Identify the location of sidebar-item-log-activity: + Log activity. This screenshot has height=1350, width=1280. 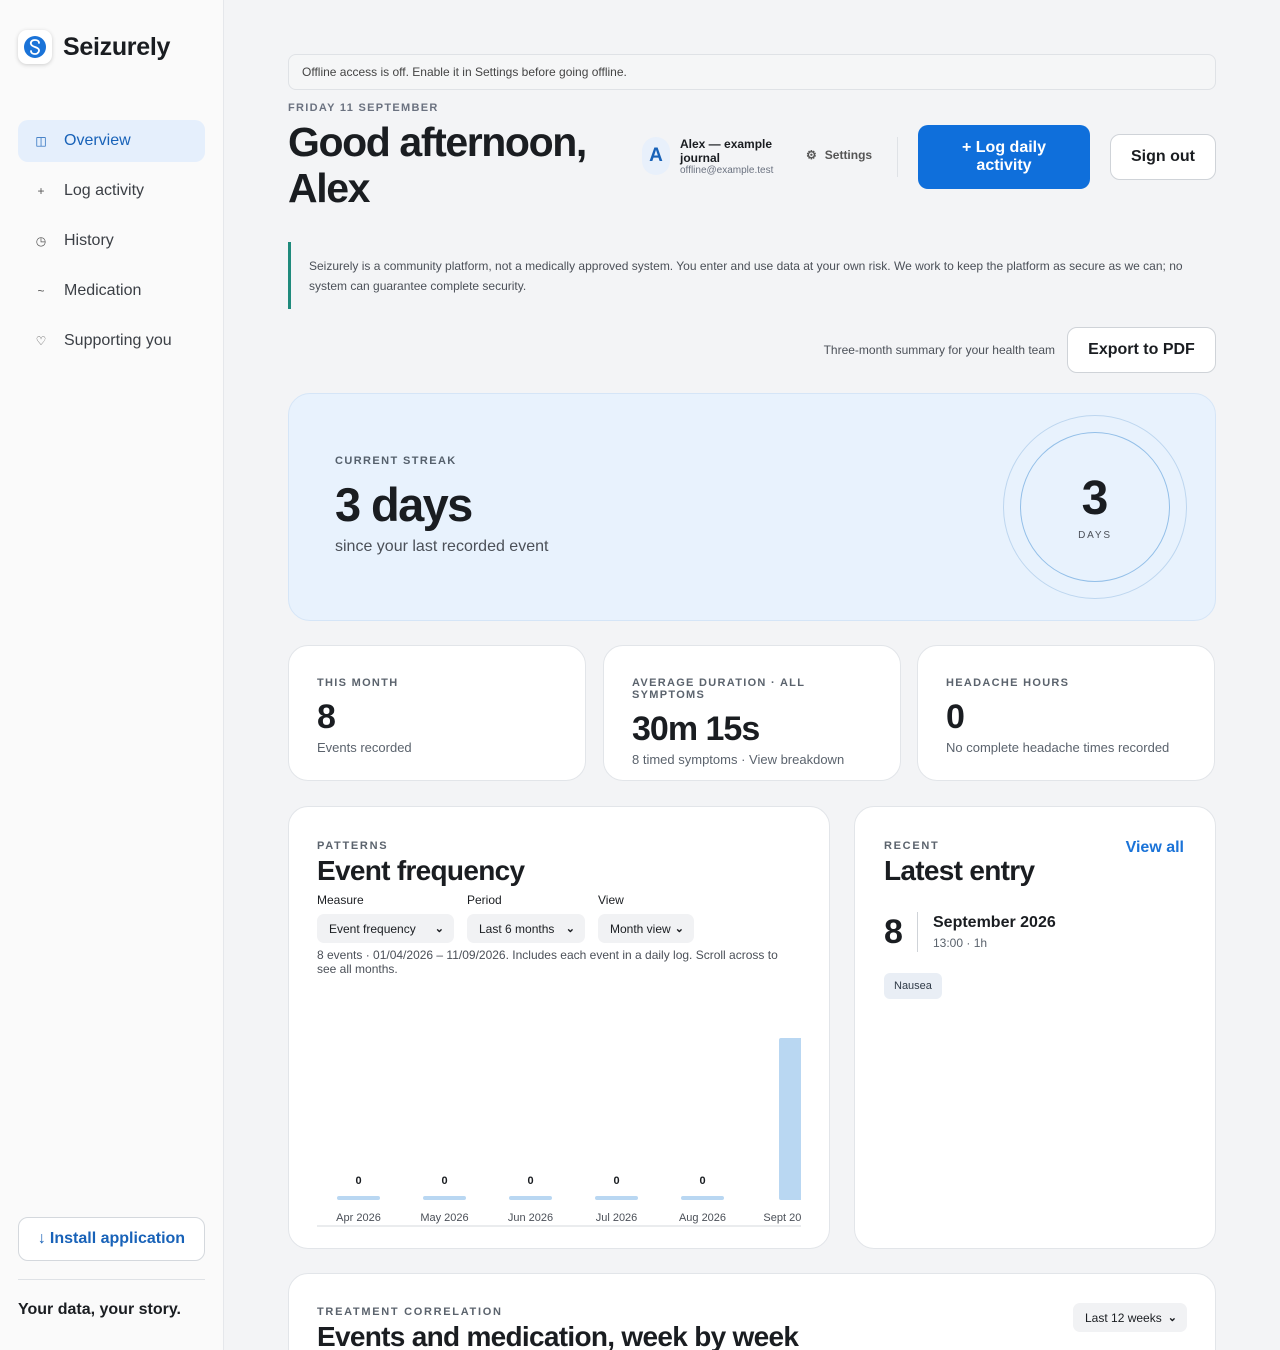
(111, 191).